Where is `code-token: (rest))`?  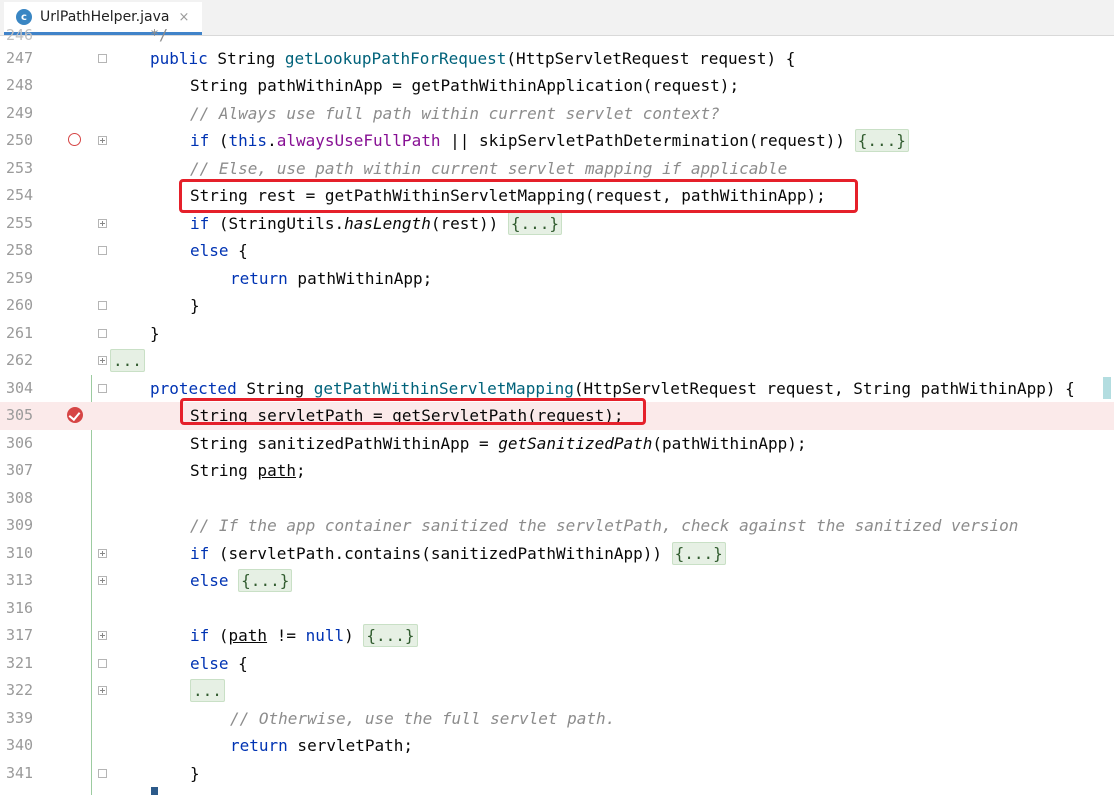
code-token: (rest)) is located at coordinates (469, 223).